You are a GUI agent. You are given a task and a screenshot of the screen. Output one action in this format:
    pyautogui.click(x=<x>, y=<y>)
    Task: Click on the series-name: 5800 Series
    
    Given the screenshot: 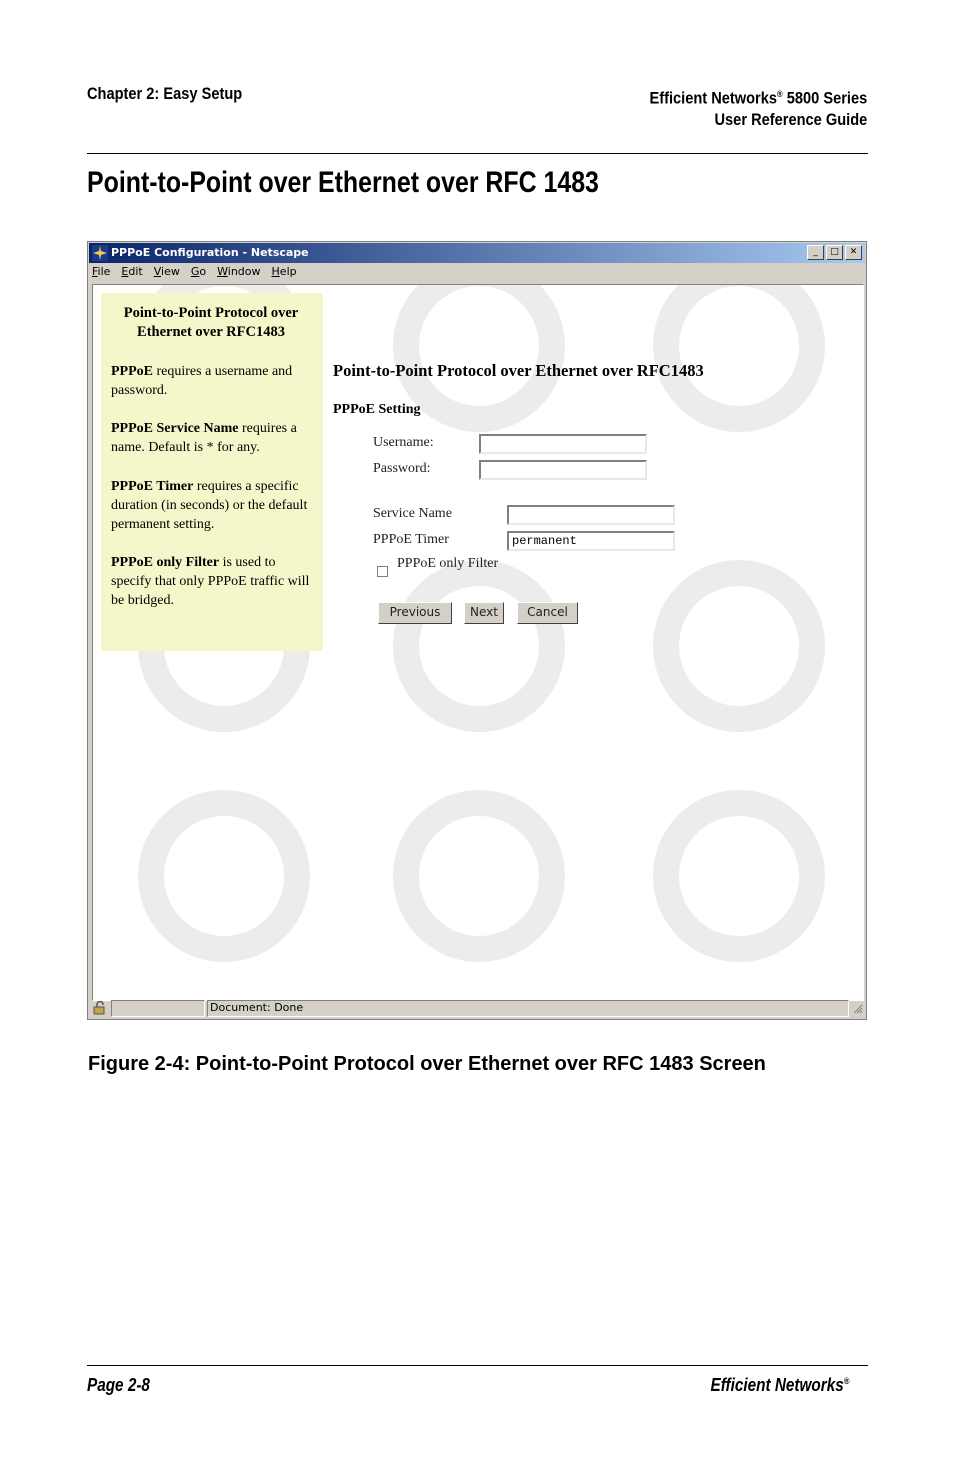 What is the action you would take?
    pyautogui.click(x=824, y=98)
    